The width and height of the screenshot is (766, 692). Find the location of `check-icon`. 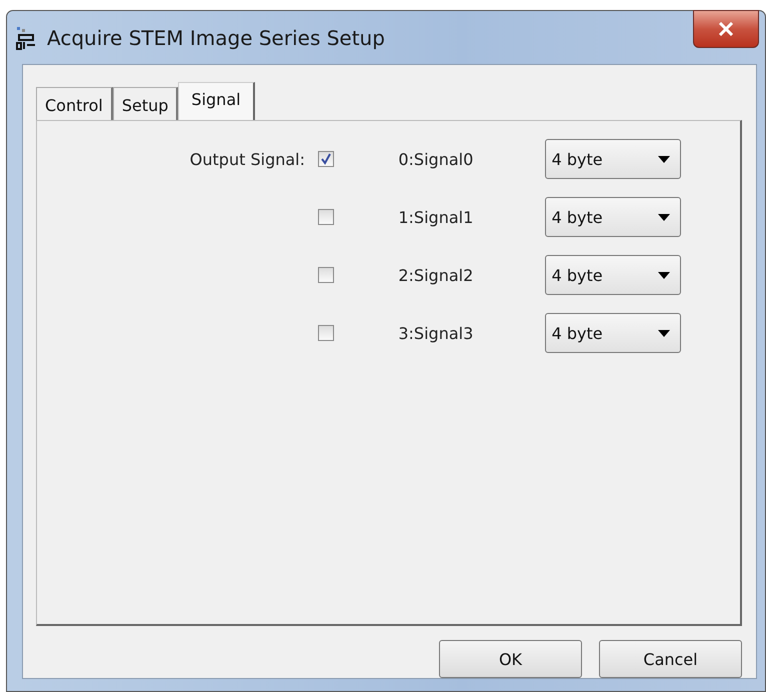

check-icon is located at coordinates (326, 159).